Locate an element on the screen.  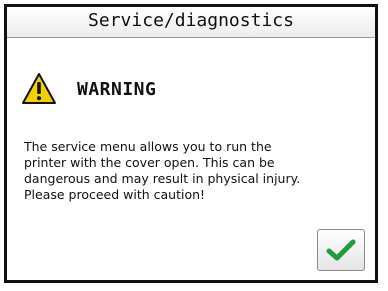
checkmark-icon is located at coordinates (341, 250).